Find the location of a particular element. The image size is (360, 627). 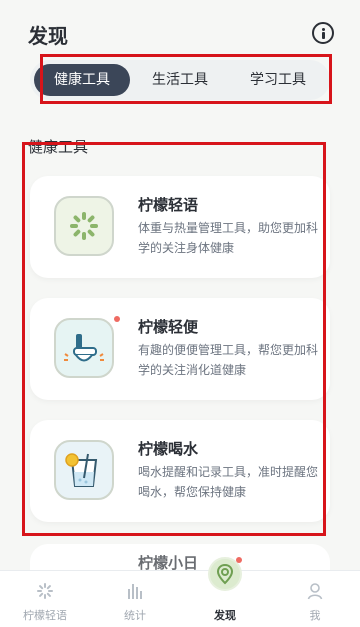

nav-label: 我 is located at coordinates (315, 615).